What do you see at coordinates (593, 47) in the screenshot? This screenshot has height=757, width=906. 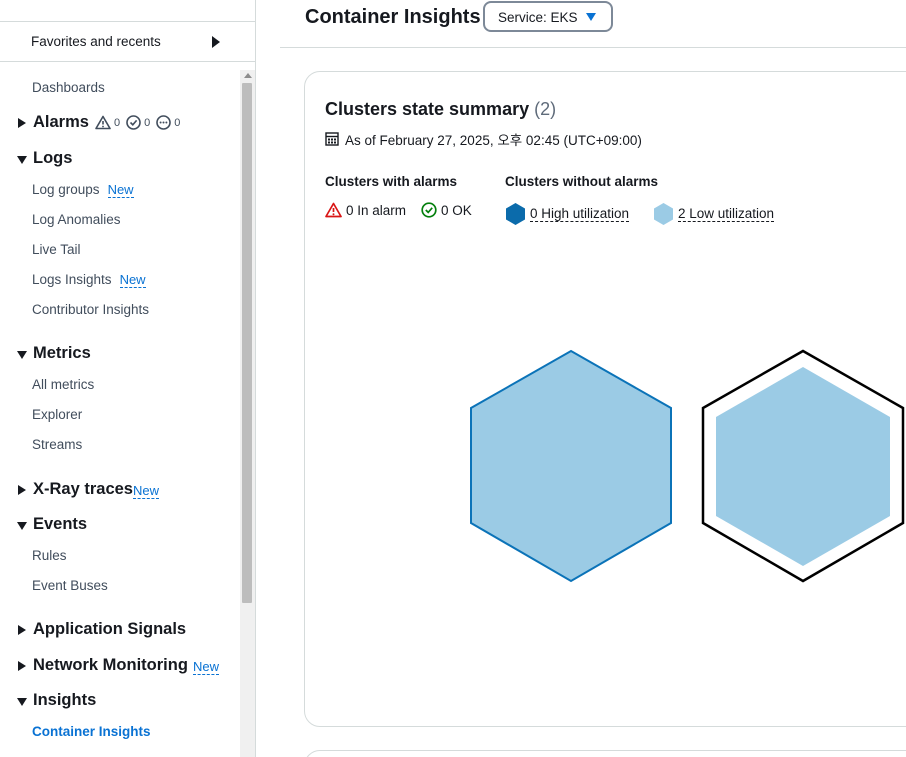 I see `divider` at bounding box center [593, 47].